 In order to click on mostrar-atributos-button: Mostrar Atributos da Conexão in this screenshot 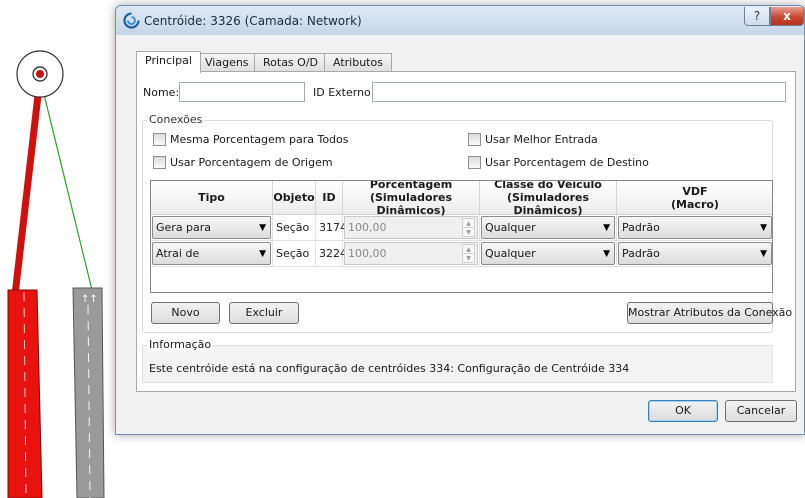, I will do `click(709, 313)`.